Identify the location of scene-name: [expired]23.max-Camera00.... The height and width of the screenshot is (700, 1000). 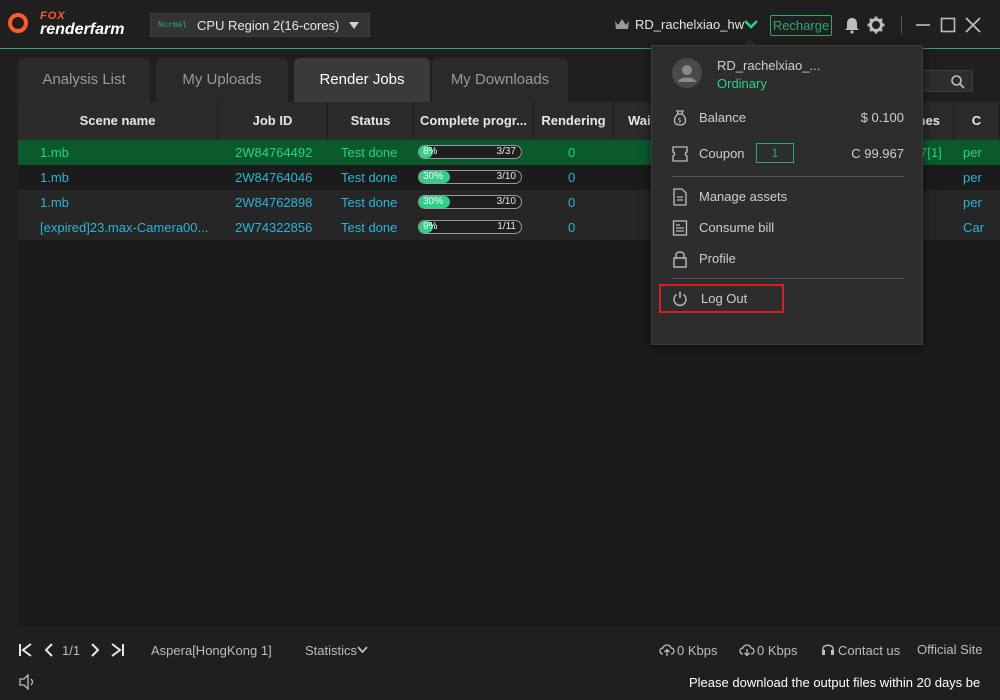
(126, 227).